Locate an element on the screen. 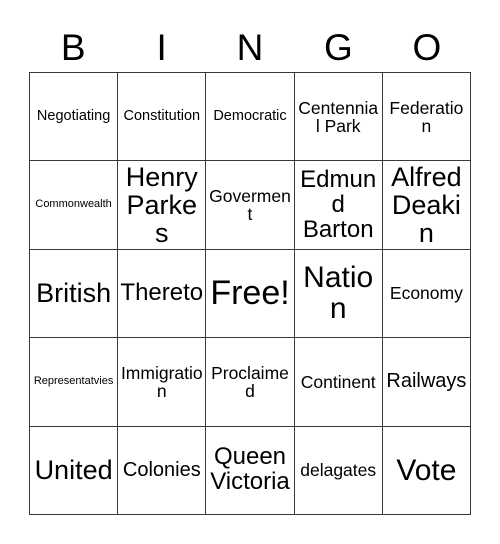 This screenshot has width=500, height=544. bingo-cell-label: Edmund Barton is located at coordinates (338, 204).